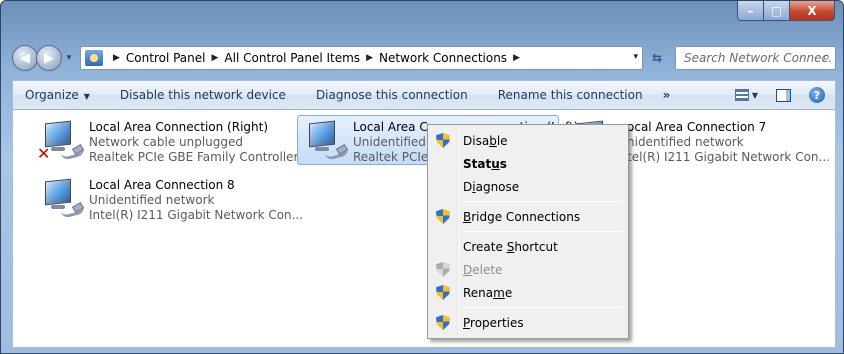 The width and height of the screenshot is (844, 354). Describe the element at coordinates (697, 127) in the screenshot. I see `connection-name: ocal Area Connection 7` at that location.